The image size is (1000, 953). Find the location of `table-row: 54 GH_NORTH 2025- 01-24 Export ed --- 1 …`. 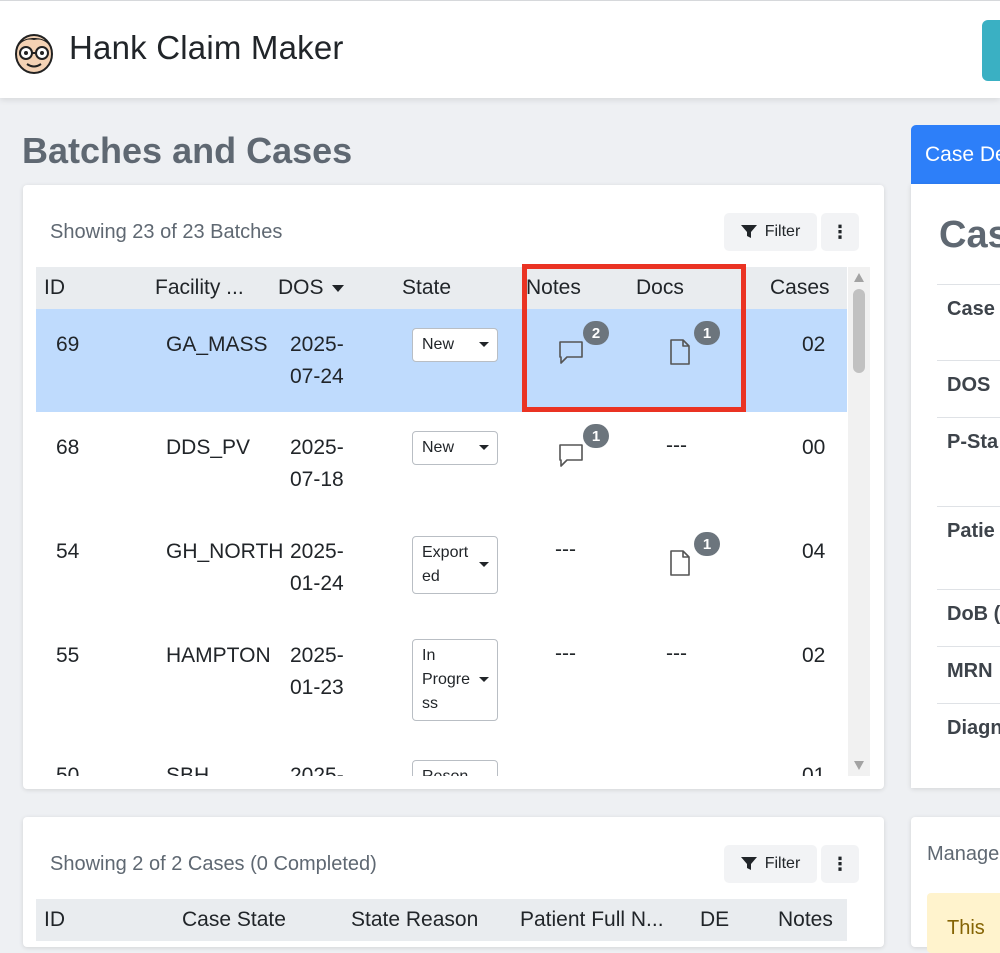

table-row: 54 GH_NORTH 2025- 01-24 Export ed --- 1 … is located at coordinates (441, 568).